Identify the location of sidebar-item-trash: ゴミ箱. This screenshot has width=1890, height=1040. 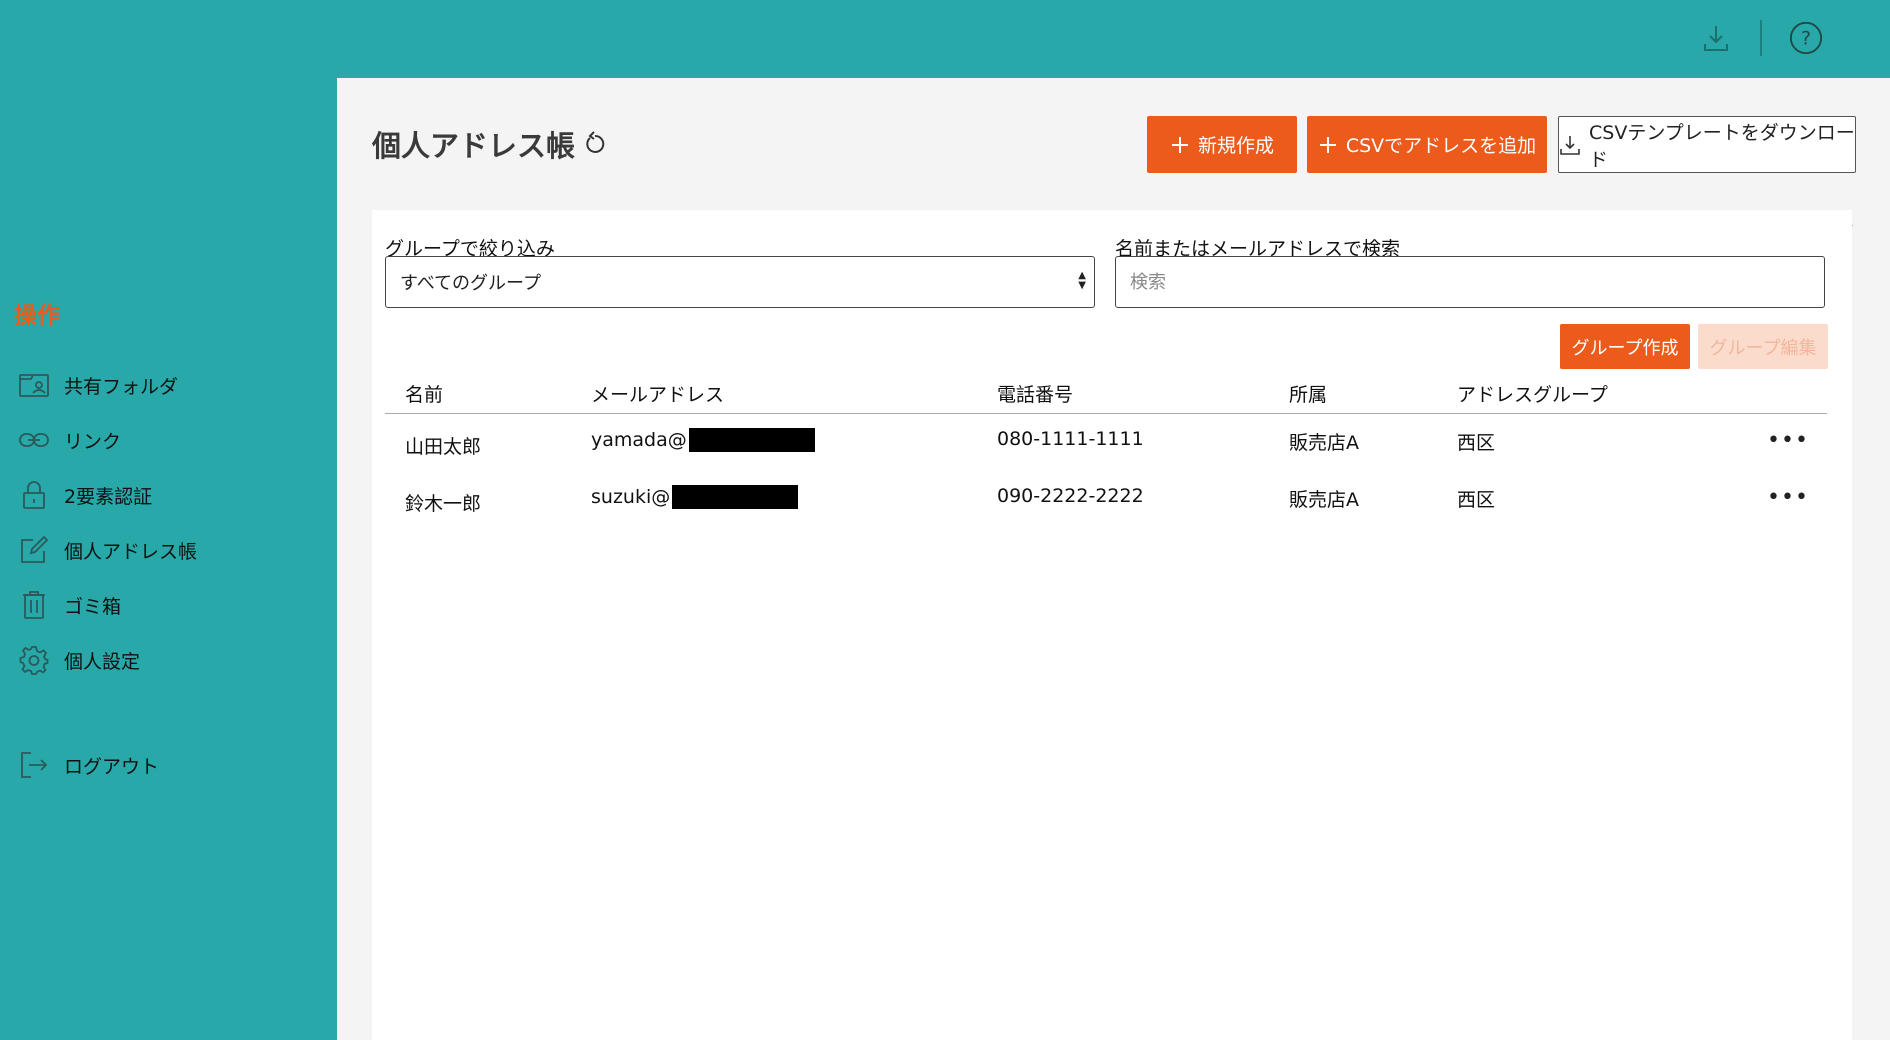
(168, 605).